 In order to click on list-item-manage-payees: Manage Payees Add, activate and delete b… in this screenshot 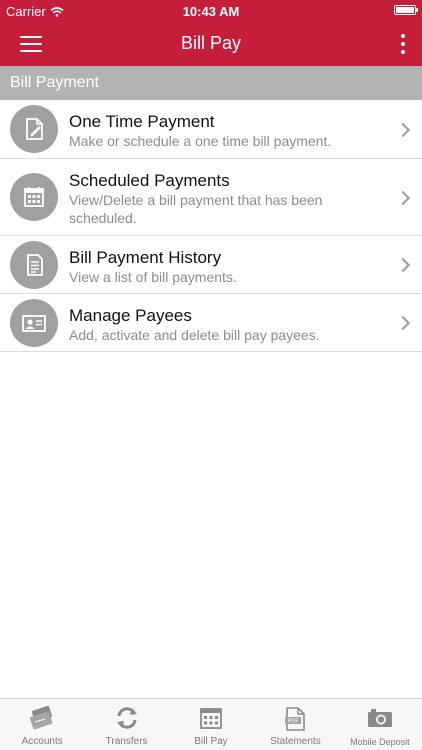, I will do `click(211, 323)`.